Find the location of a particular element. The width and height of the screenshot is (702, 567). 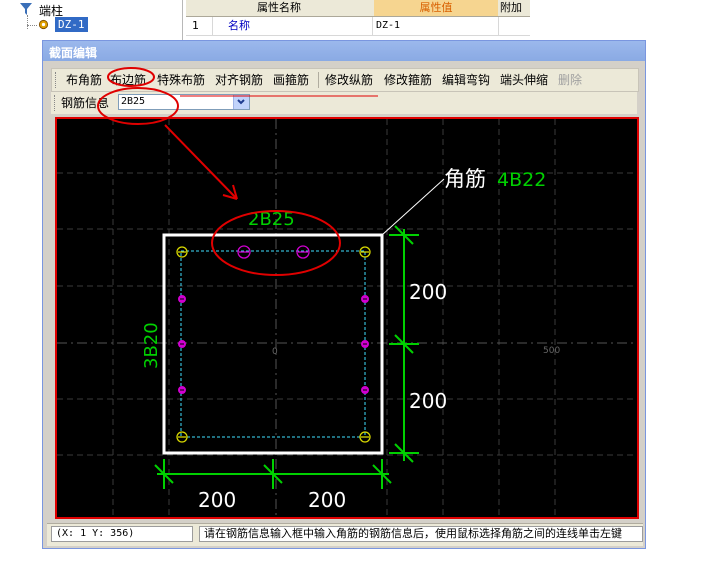

corner-bar-label: 角筋 is located at coordinates (465, 179).